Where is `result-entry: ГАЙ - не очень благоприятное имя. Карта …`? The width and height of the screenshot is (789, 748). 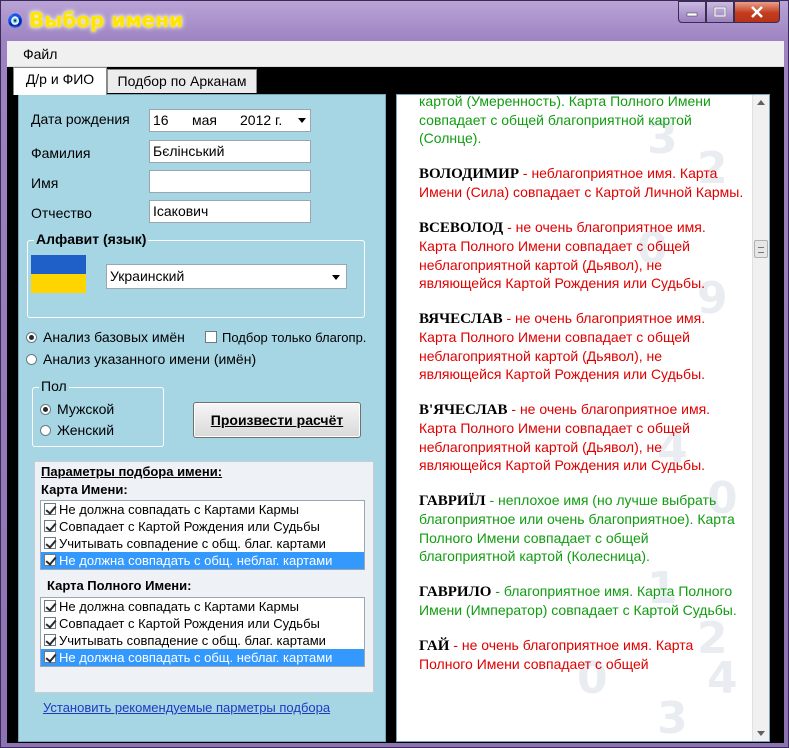 result-entry: ГАЙ - не очень благоприятное имя. Карта … is located at coordinates (556, 654).